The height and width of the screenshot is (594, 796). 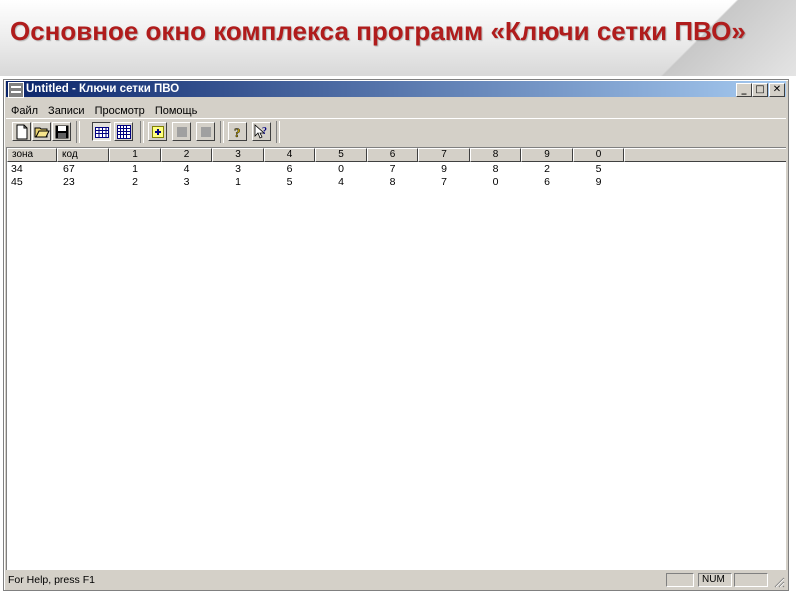 I want to click on table-cell: 67, so click(x=69, y=169).